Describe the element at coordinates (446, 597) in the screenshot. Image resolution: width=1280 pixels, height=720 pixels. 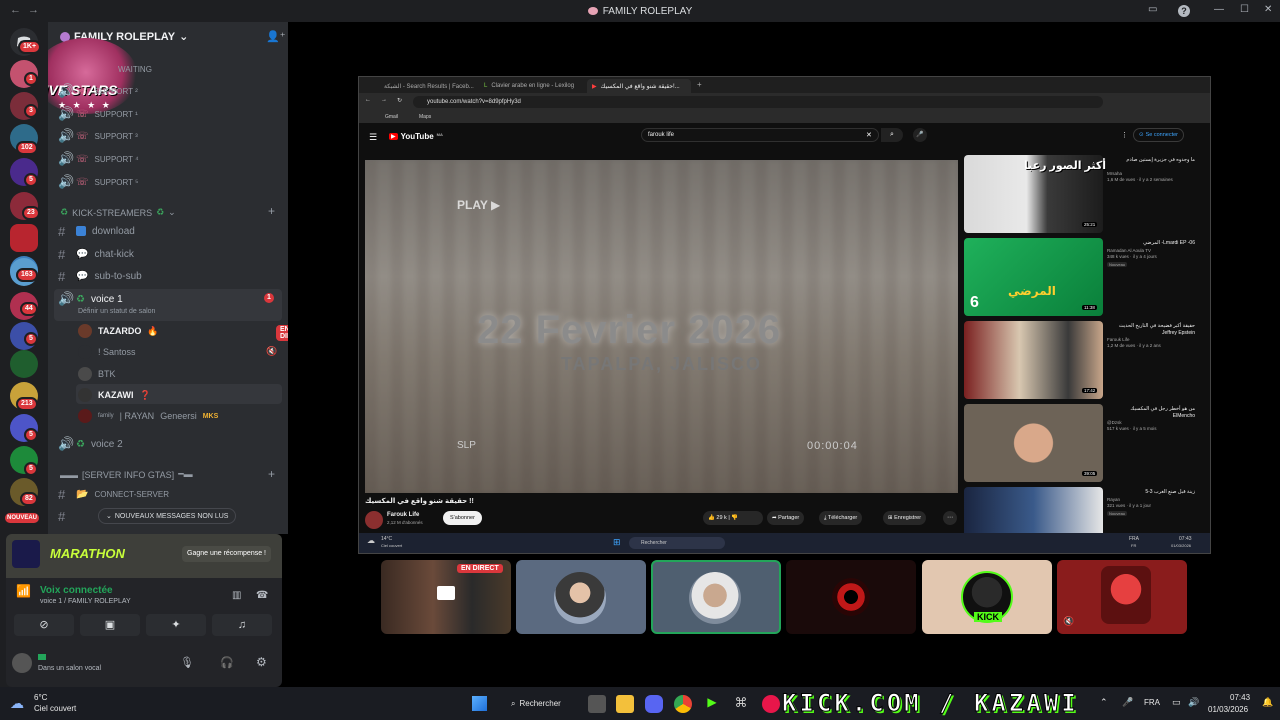
I see `participant-tile: EN DIRECT` at that location.